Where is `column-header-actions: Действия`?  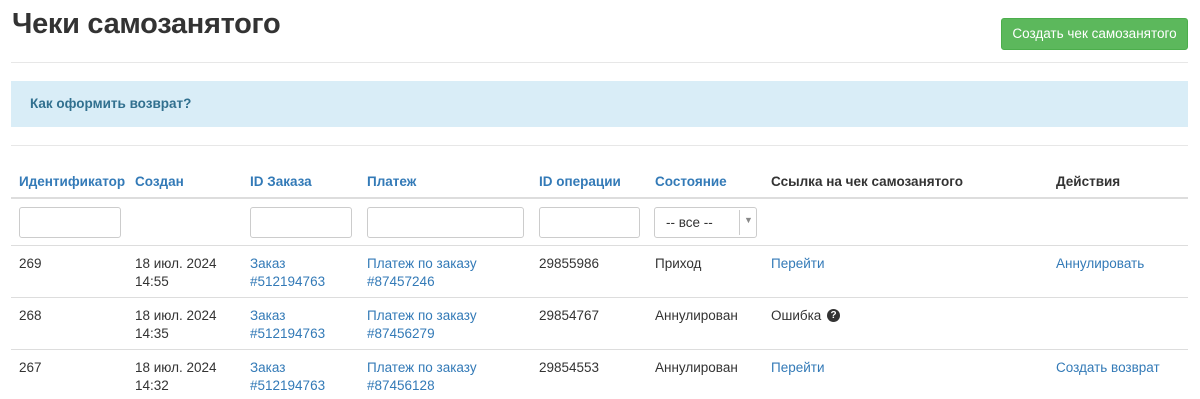
column-header-actions: Действия is located at coordinates (1088, 181).